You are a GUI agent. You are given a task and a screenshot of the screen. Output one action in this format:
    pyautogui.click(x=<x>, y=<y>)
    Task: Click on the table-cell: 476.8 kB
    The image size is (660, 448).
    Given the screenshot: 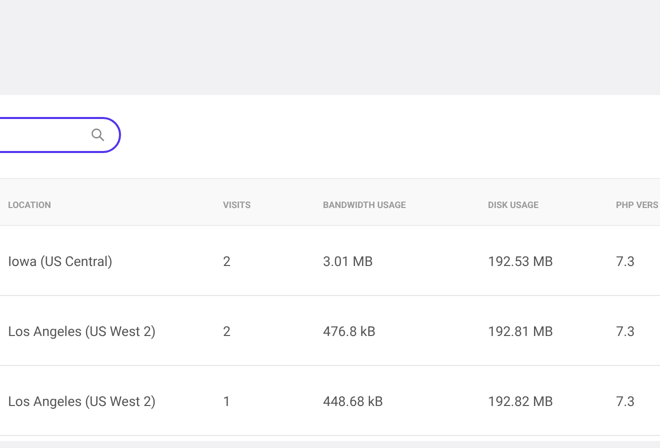 What is the action you would take?
    pyautogui.click(x=349, y=332)
    